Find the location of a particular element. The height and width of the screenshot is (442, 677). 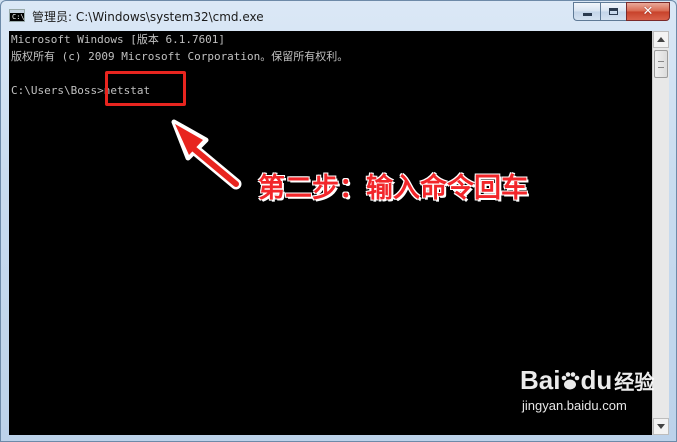

command-highlight-box is located at coordinates (145, 88).